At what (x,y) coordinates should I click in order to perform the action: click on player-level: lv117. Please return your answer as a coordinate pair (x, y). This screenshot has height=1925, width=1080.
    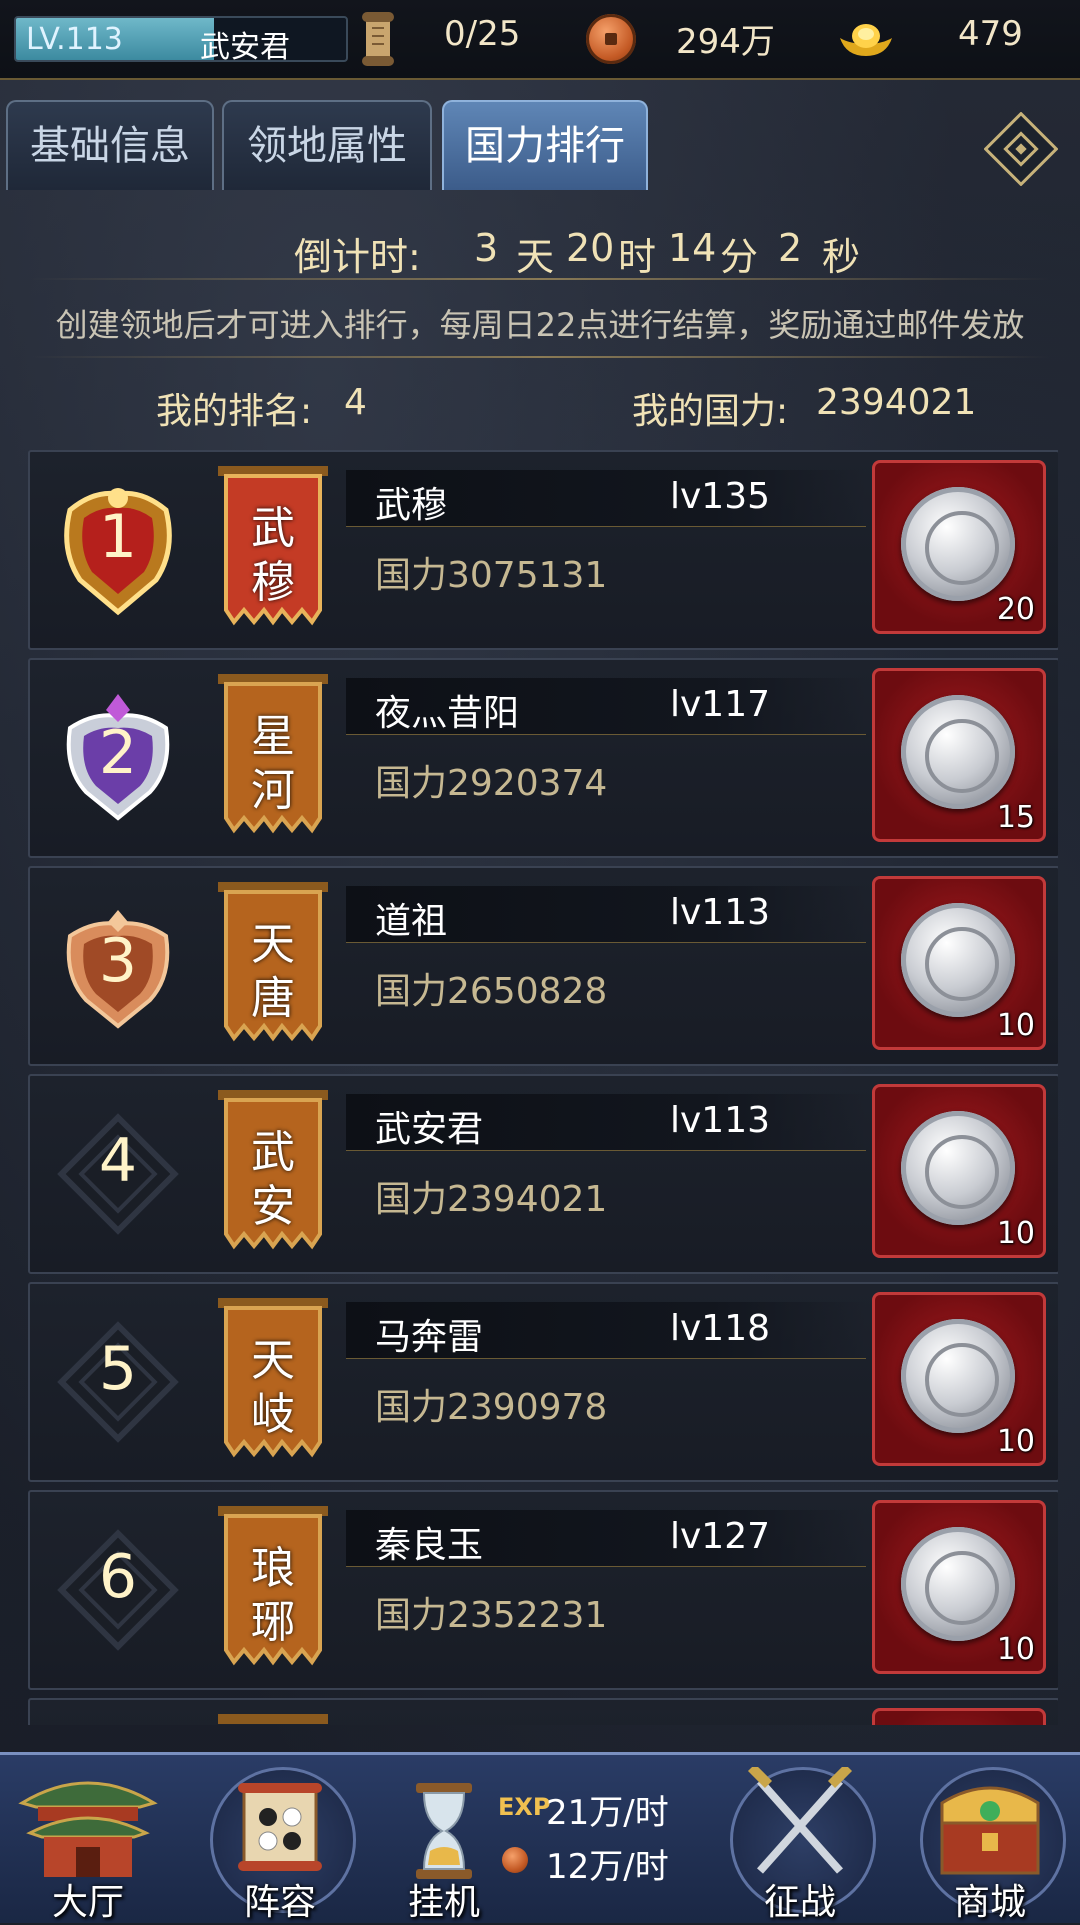
    Looking at the image, I should click on (720, 704).